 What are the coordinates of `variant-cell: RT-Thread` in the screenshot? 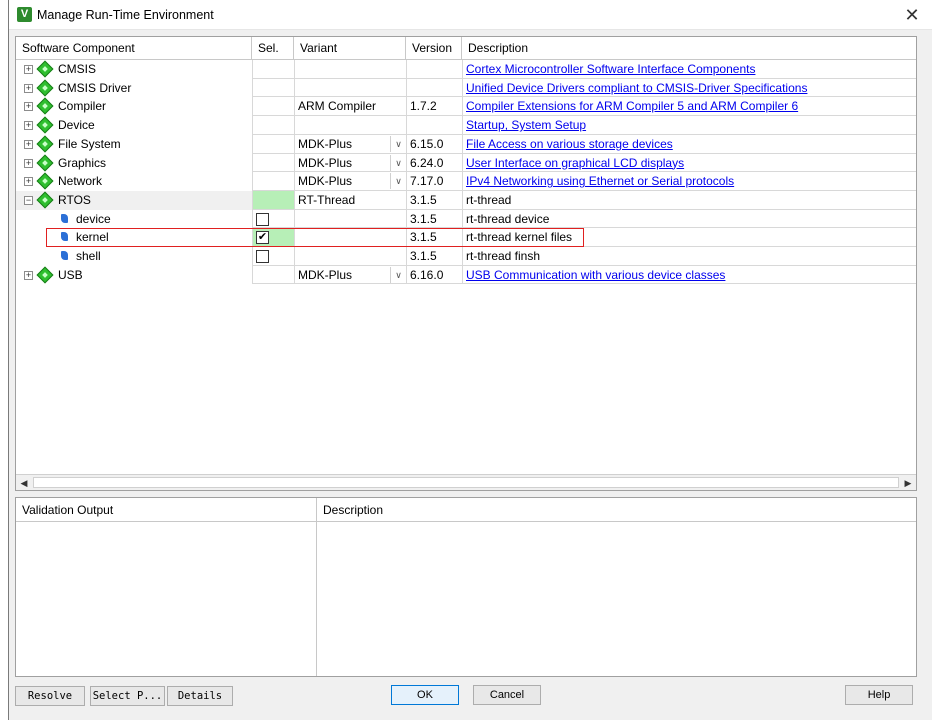 It's located at (350, 200).